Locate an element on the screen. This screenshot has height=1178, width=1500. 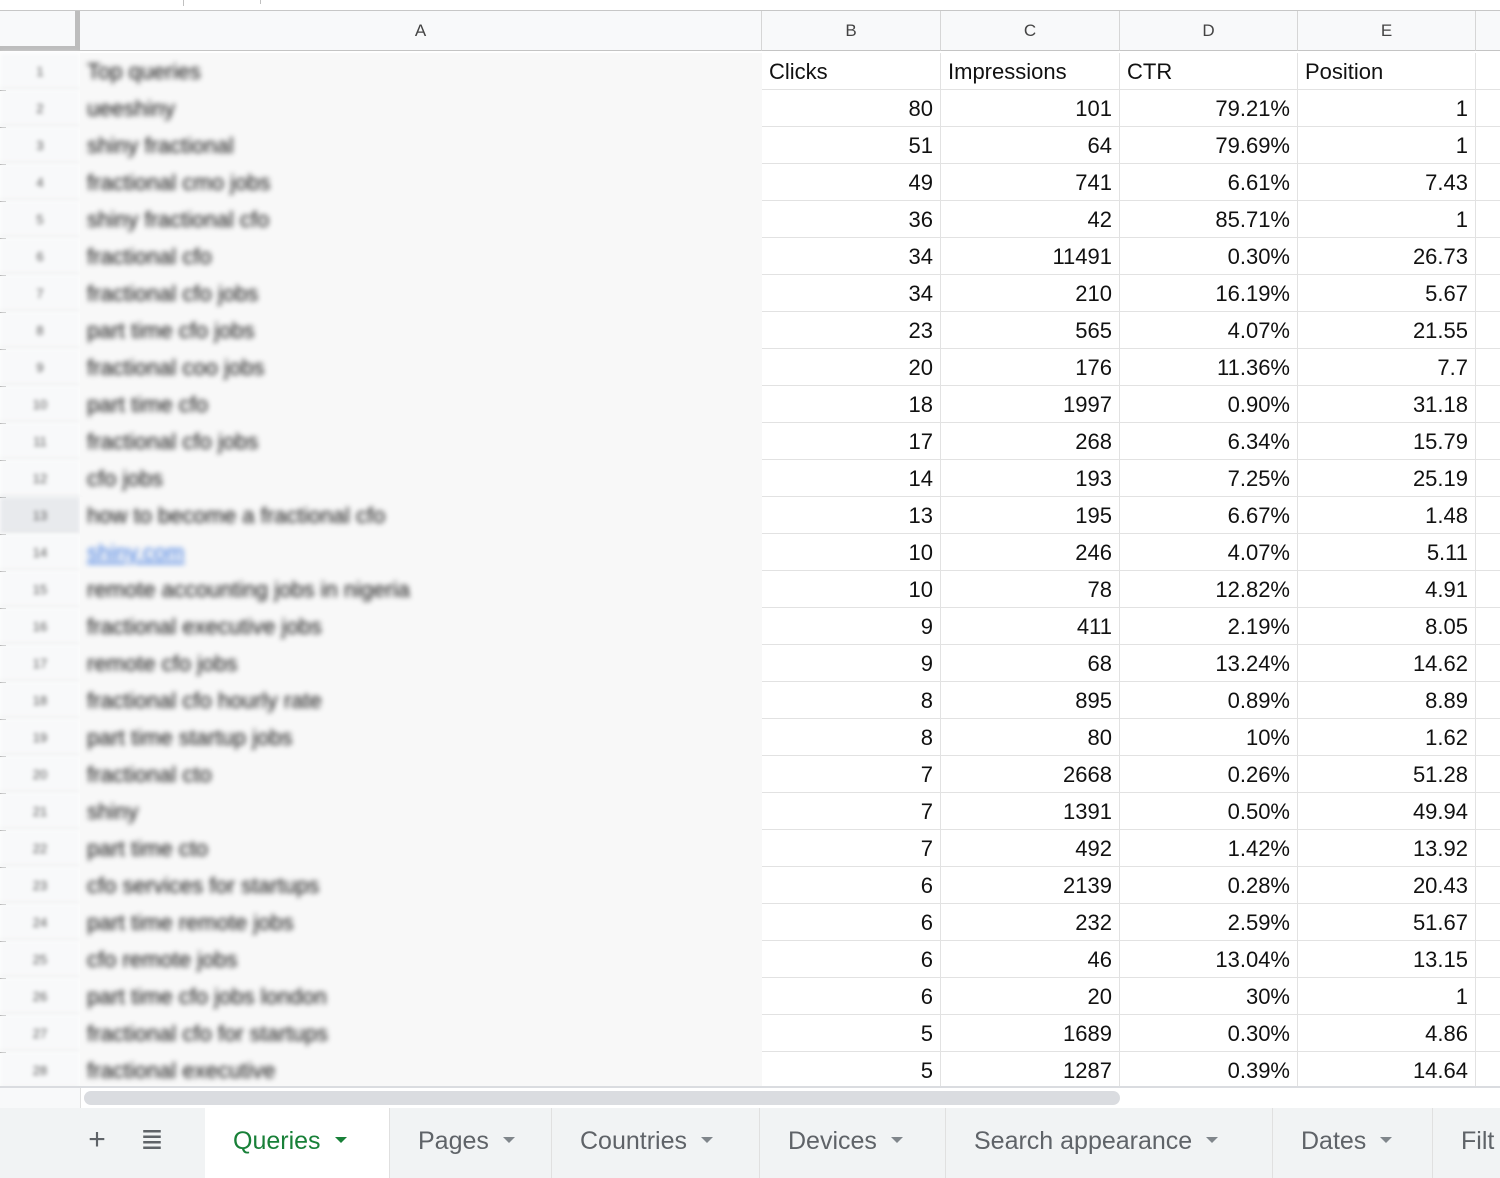
row-number: 16 is located at coordinates (40, 626).